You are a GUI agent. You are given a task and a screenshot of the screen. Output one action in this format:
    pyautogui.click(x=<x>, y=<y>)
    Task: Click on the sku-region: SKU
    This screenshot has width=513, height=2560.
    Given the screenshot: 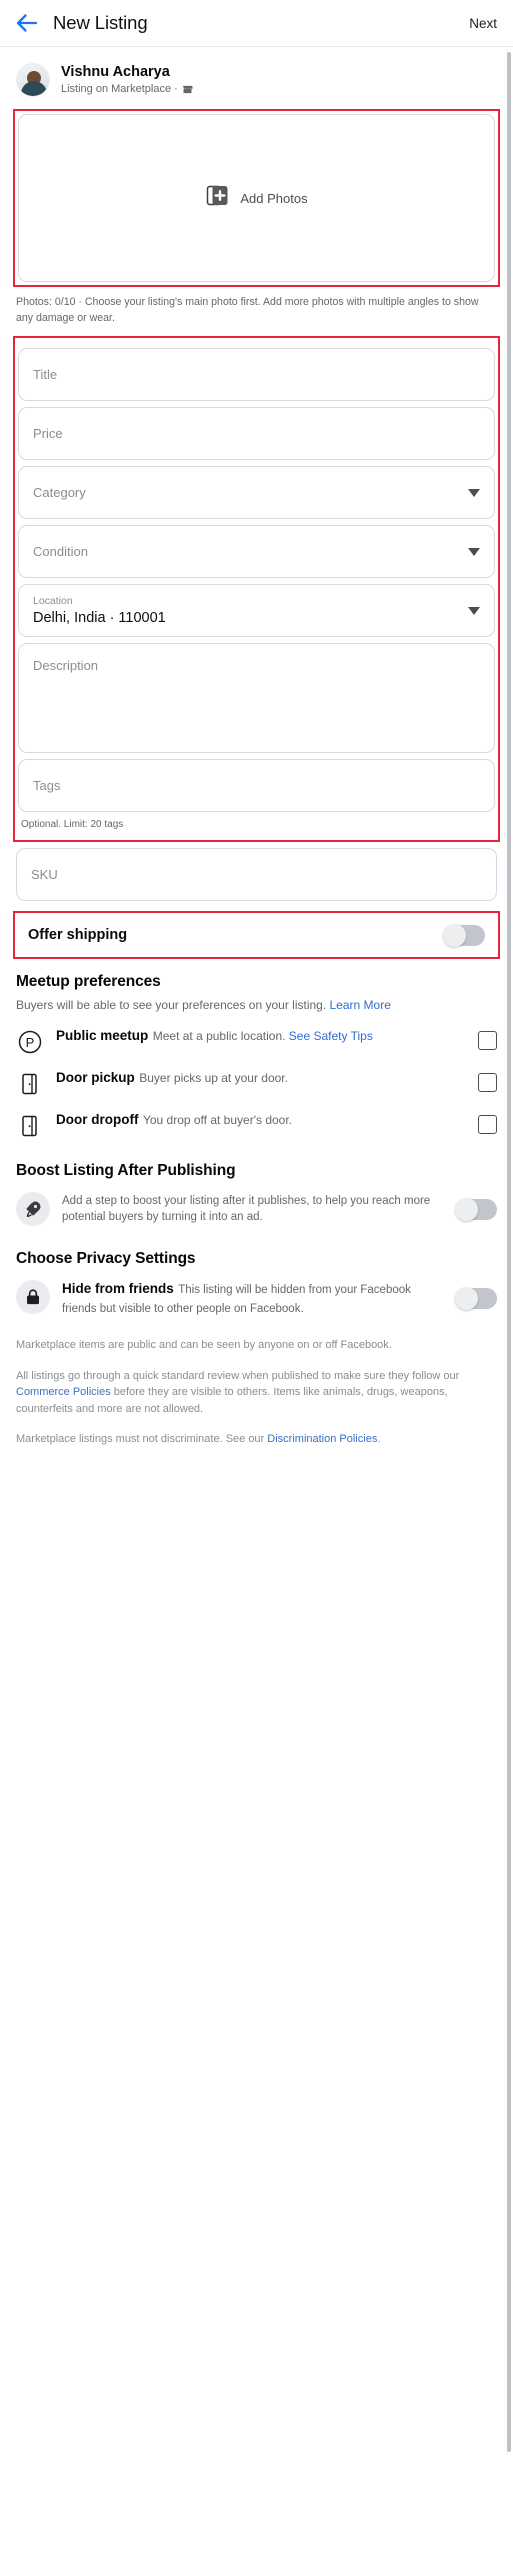 What is the action you would take?
    pyautogui.click(x=256, y=874)
    